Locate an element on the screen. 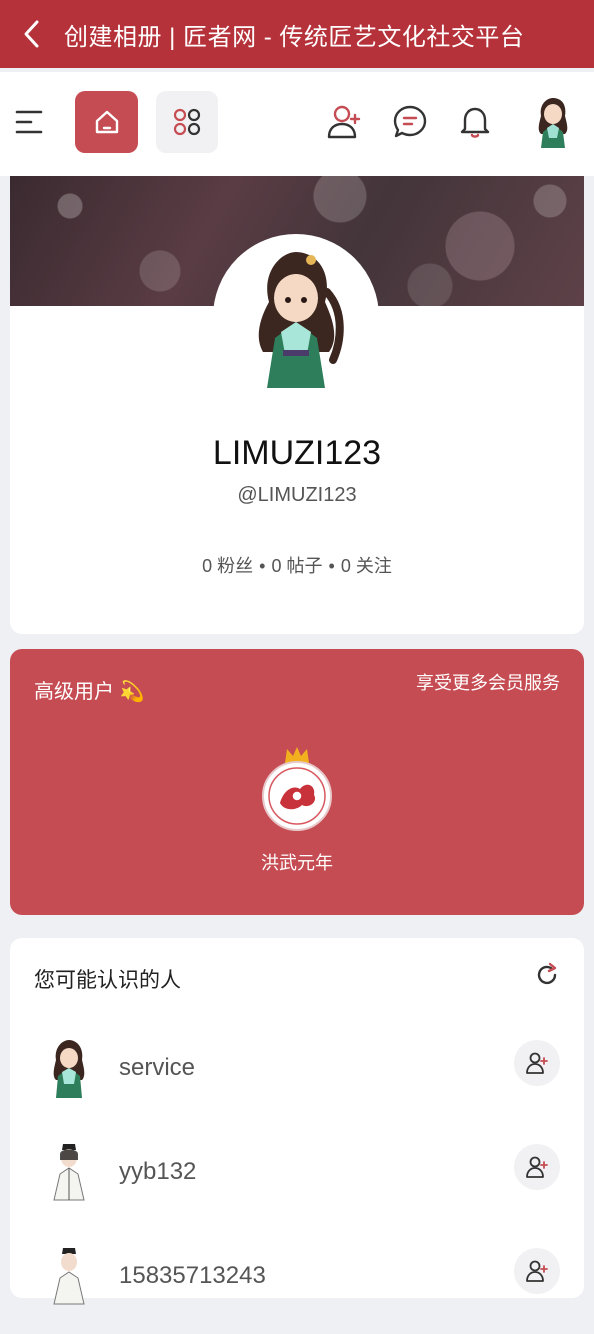 The height and width of the screenshot is (1334, 594). chat-icon is located at coordinates (410, 121).